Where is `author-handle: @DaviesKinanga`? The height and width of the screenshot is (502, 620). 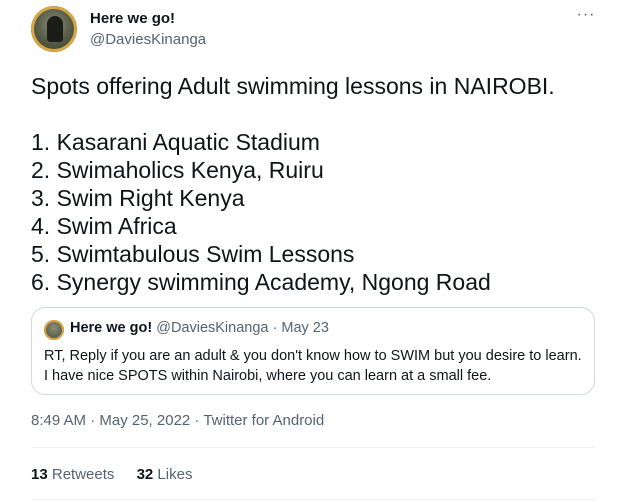
author-handle: @DaviesKinanga is located at coordinates (148, 39).